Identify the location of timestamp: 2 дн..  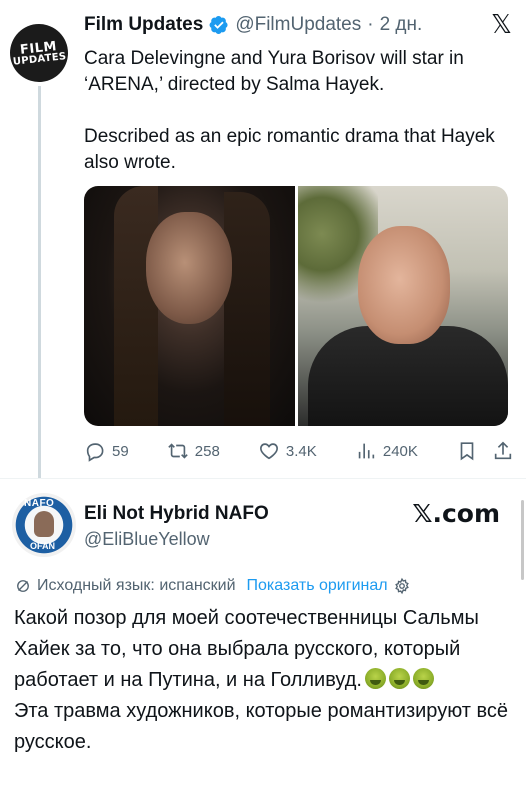
(401, 25).